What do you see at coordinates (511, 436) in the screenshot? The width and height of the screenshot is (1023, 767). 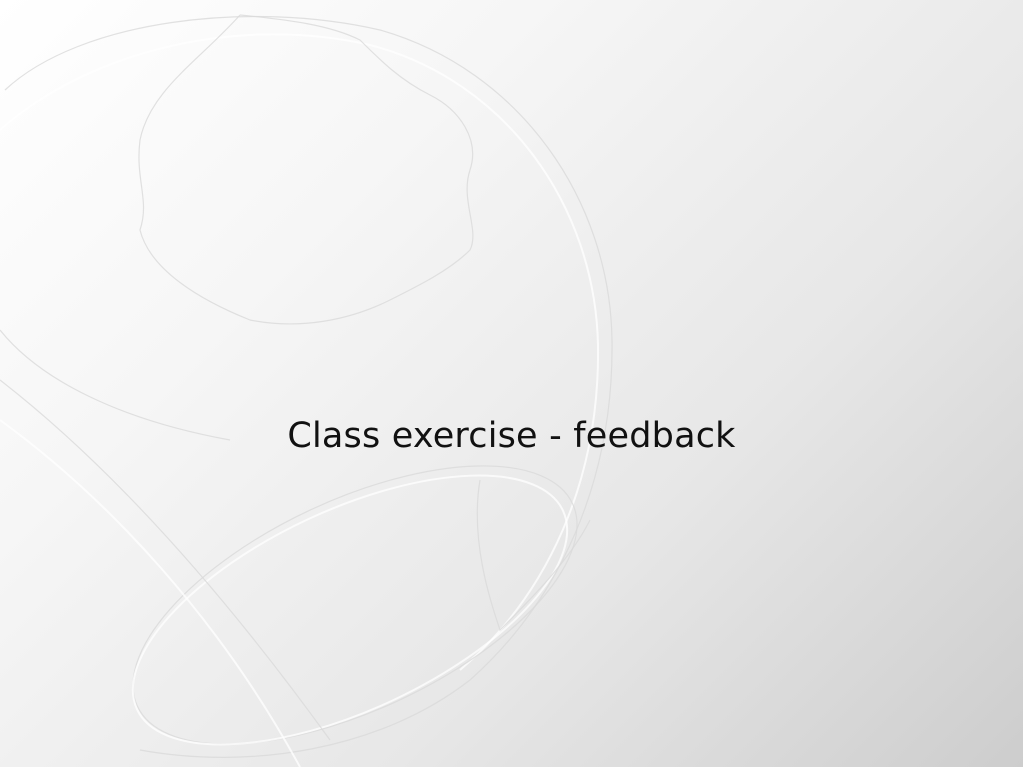 I see `slide-title: Class exercise - feedback` at bounding box center [511, 436].